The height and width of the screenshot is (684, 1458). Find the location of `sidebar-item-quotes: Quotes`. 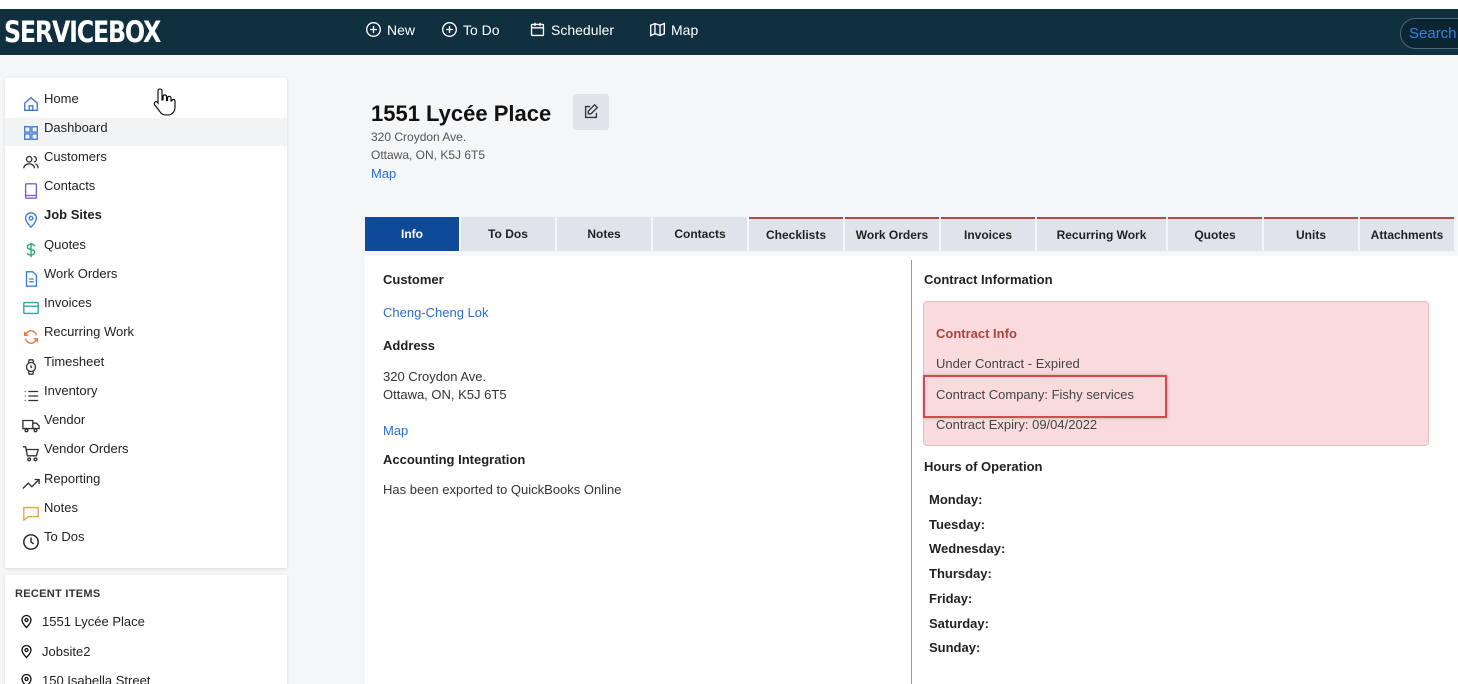

sidebar-item-quotes: Quotes is located at coordinates (146, 249).